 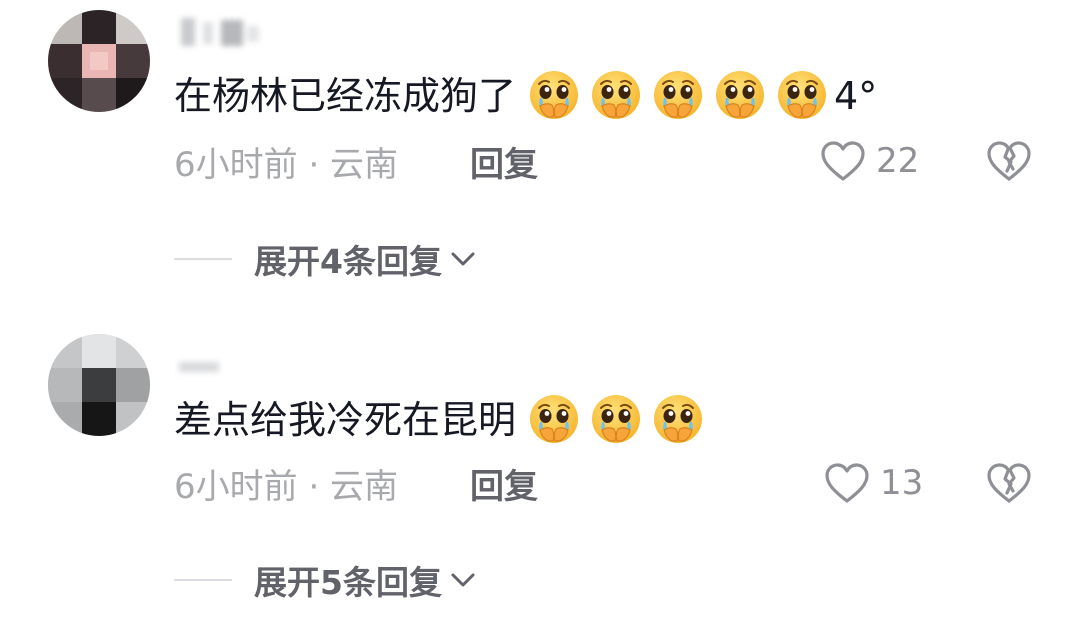 What do you see at coordinates (873, 483) in the screenshot?
I see `like-button: 13` at bounding box center [873, 483].